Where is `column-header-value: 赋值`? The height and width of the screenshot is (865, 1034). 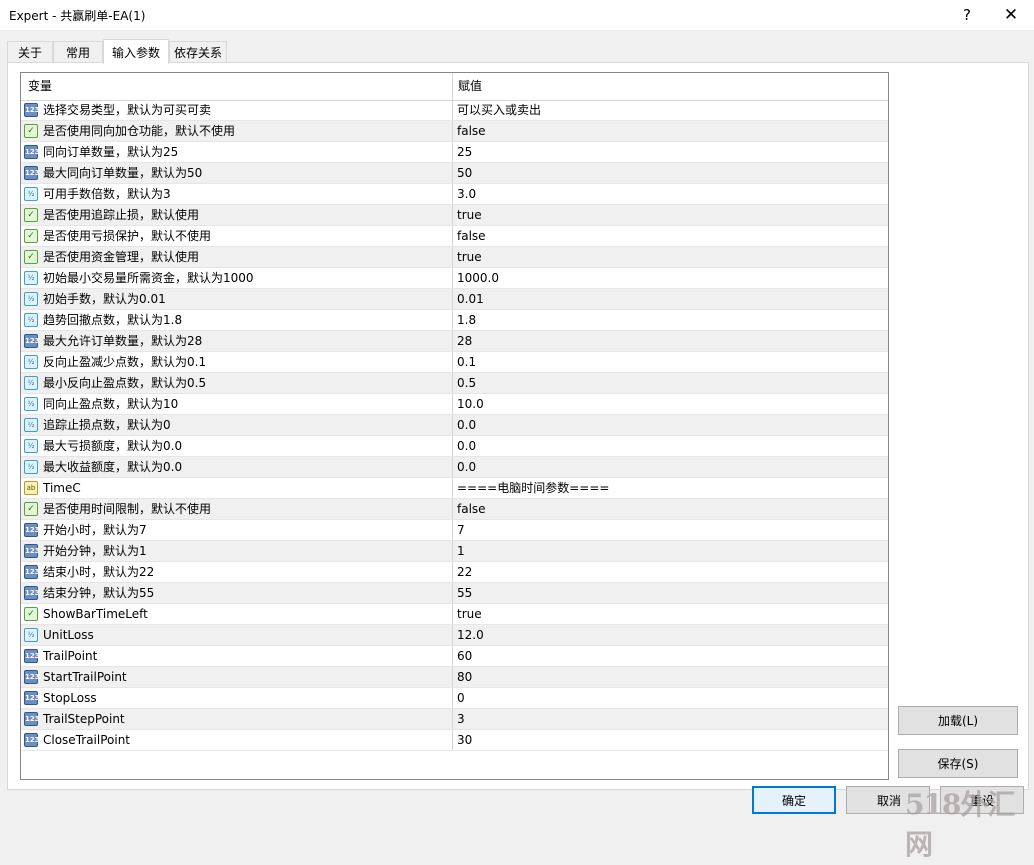 column-header-value: 赋值 is located at coordinates (670, 86).